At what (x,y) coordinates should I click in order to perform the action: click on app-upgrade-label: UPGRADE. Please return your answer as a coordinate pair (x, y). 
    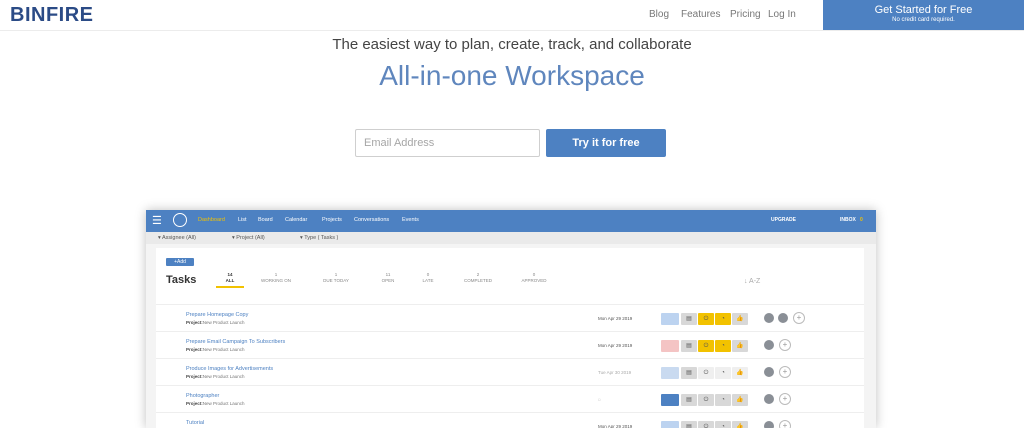
    Looking at the image, I should click on (784, 220).